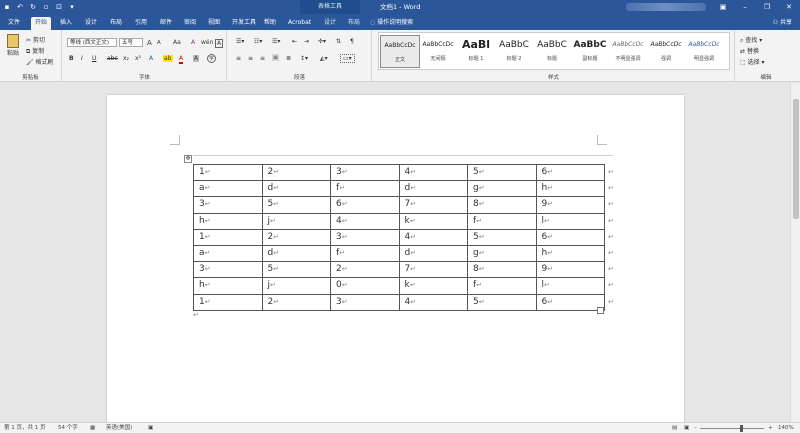 This screenshot has width=800, height=433. Describe the element at coordinates (391, 23) in the screenshot. I see `tell-me-search: ◌ 操作说明搜索` at that location.